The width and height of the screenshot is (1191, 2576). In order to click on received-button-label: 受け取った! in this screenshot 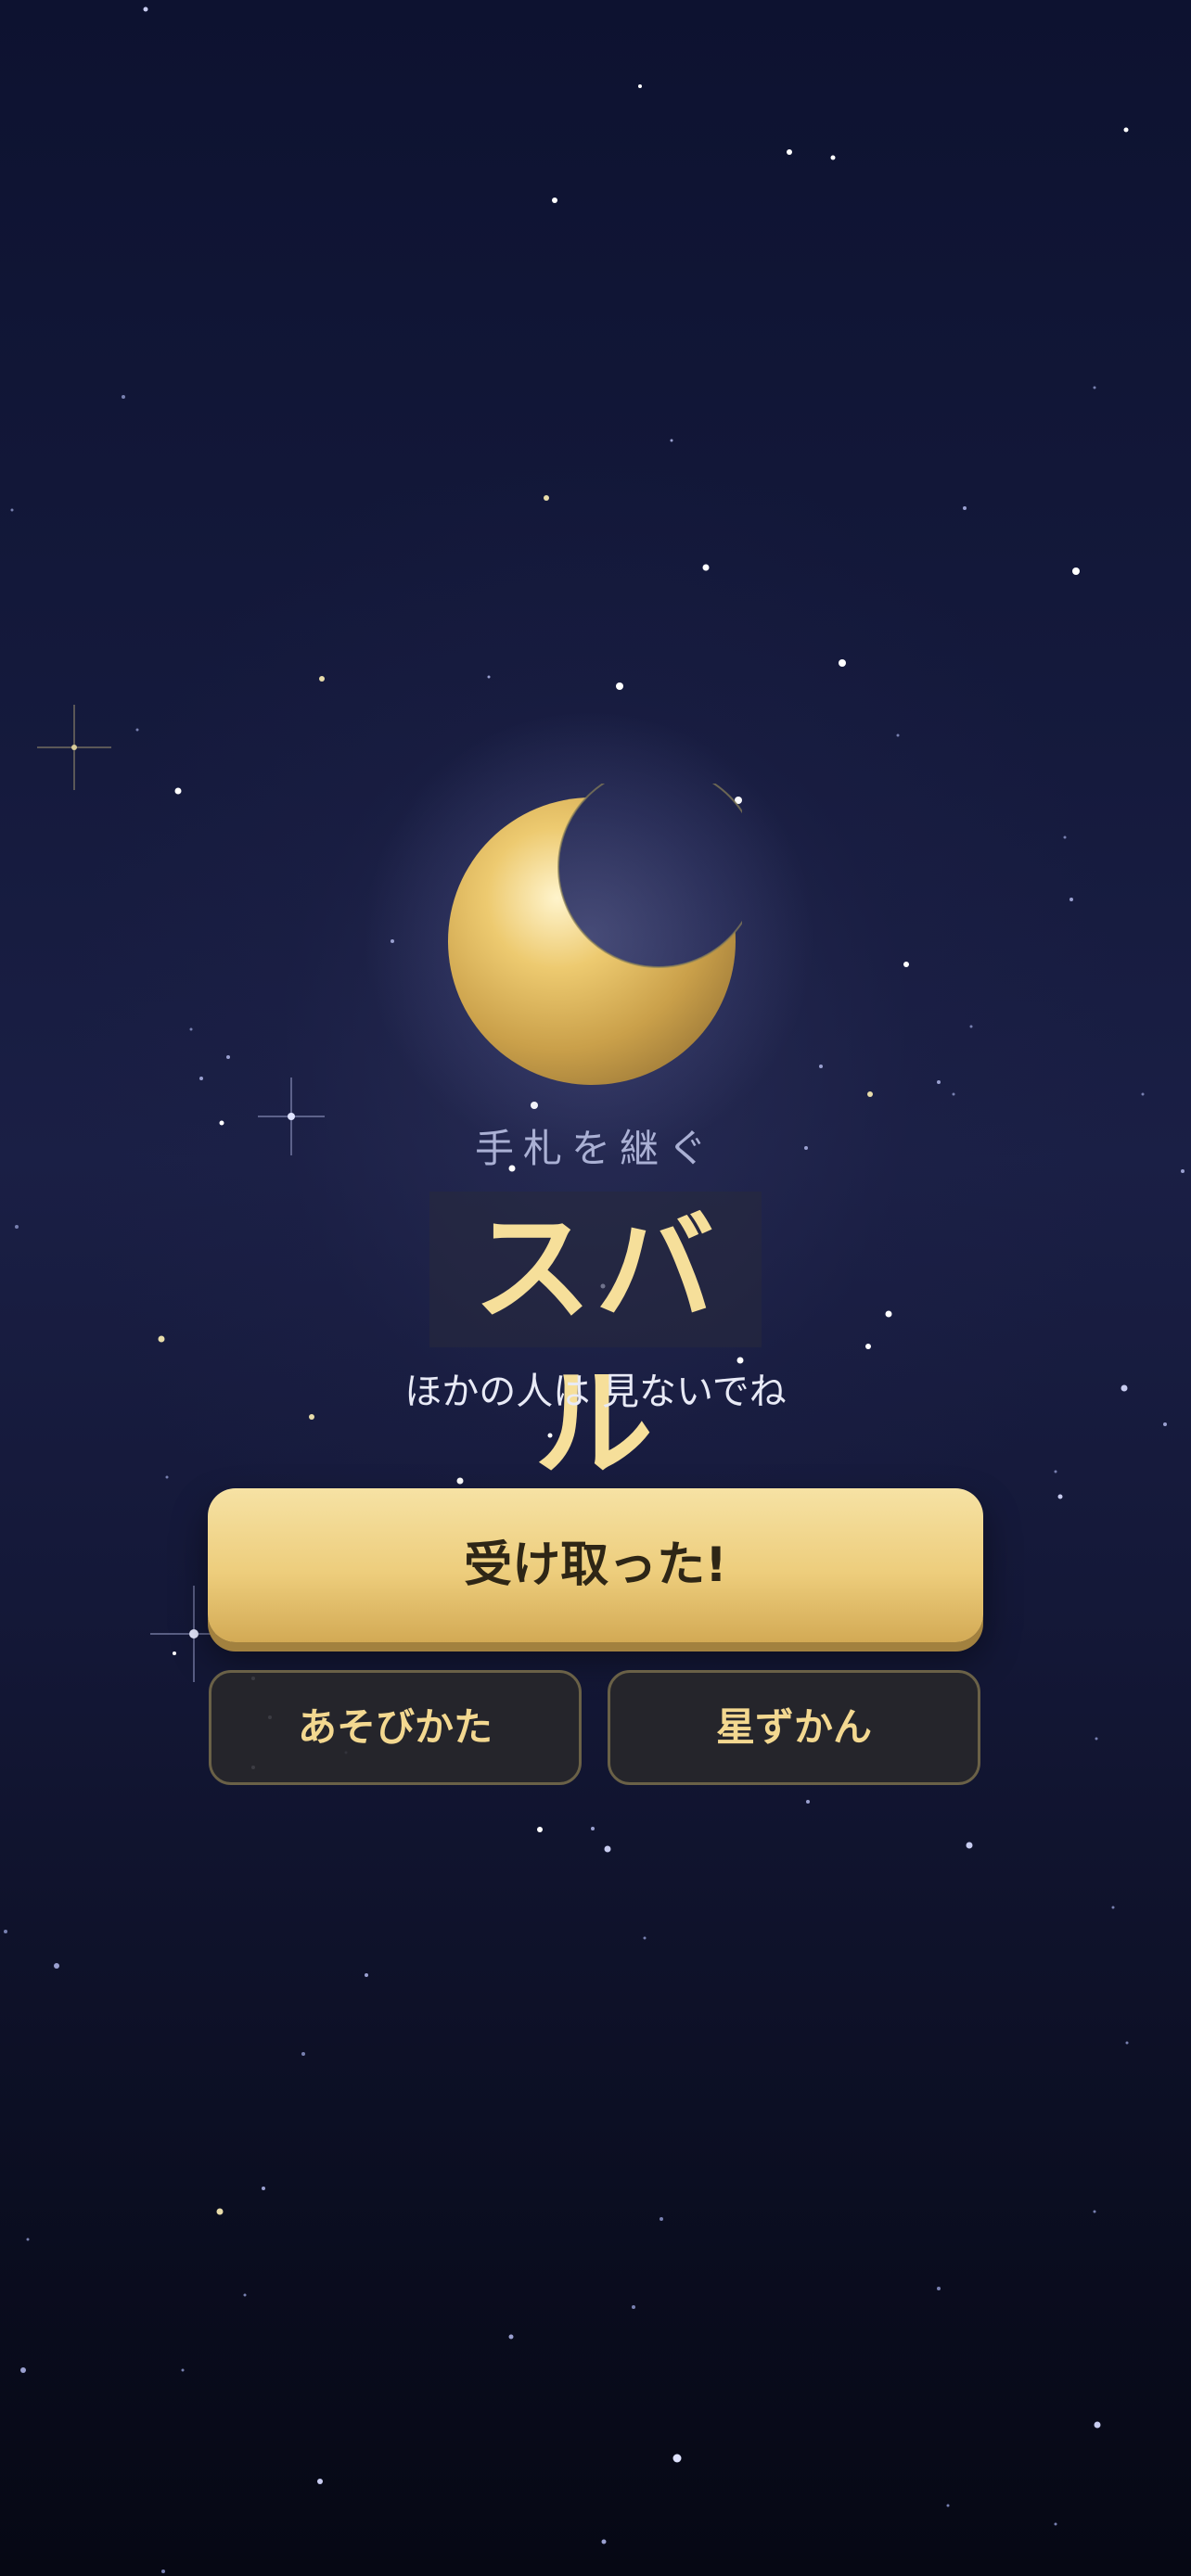, I will do `click(595, 1565)`.